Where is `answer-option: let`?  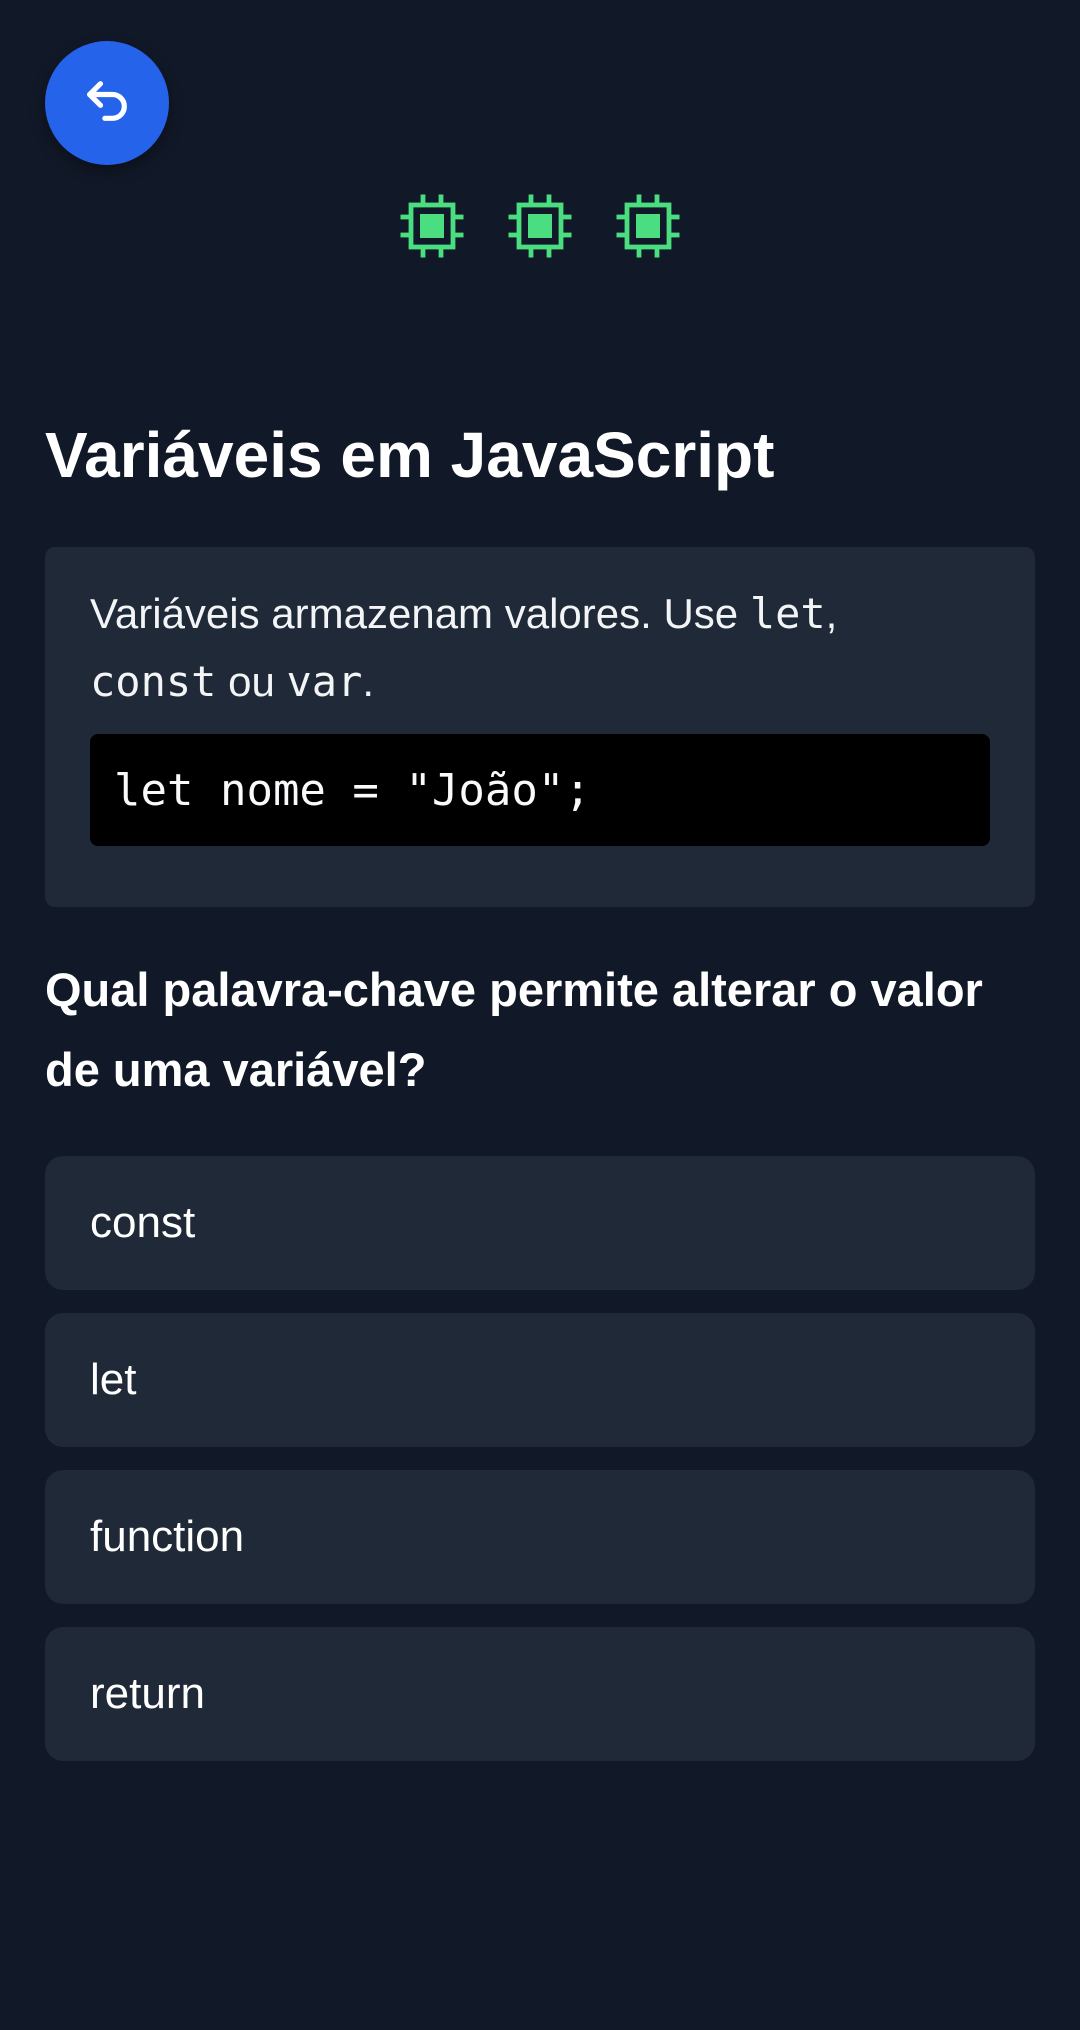 answer-option: let is located at coordinates (540, 1380).